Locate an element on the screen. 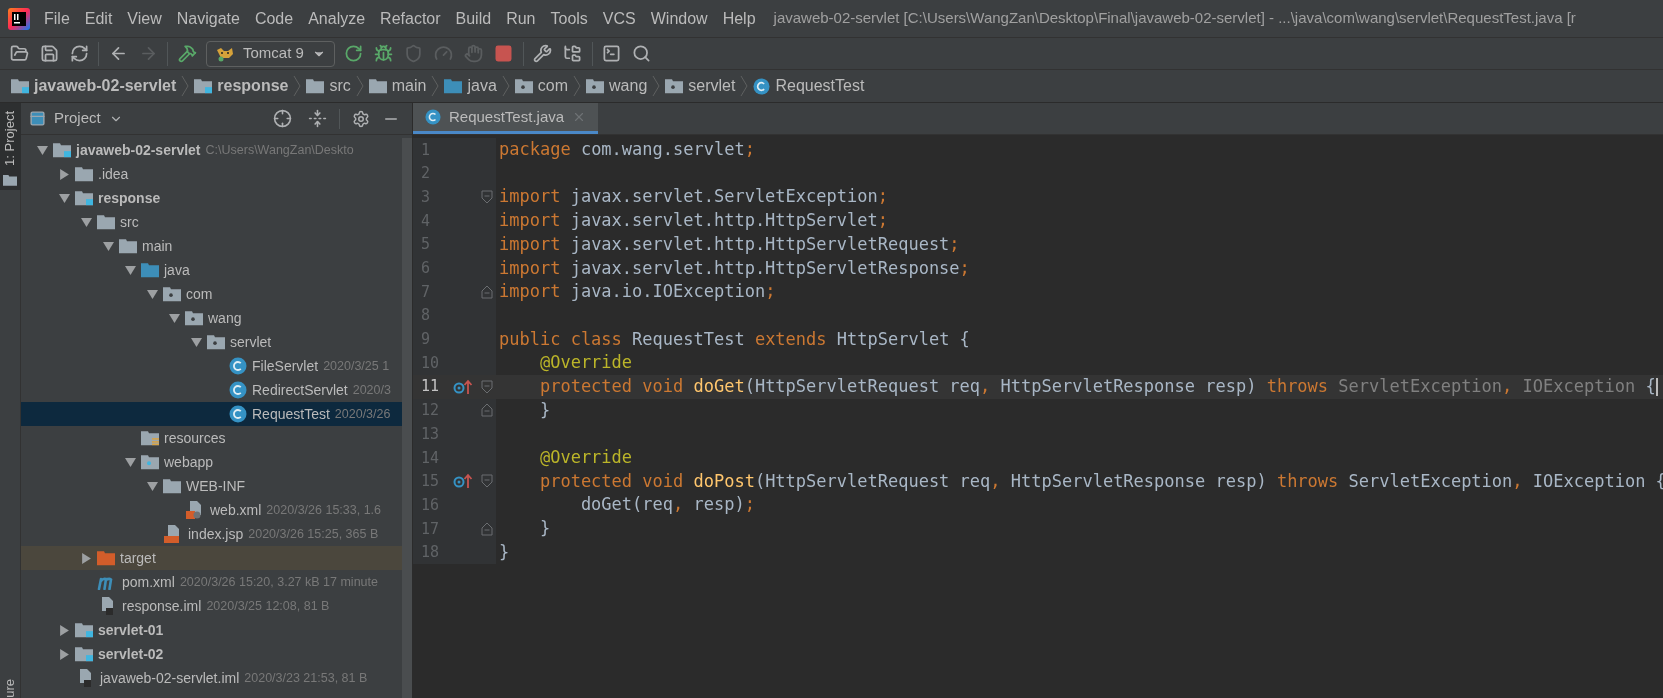 Image resolution: width=1663 pixels, height=698 pixels. tree-detail: 2020/3/25 12:08, 81 B is located at coordinates (268, 606).